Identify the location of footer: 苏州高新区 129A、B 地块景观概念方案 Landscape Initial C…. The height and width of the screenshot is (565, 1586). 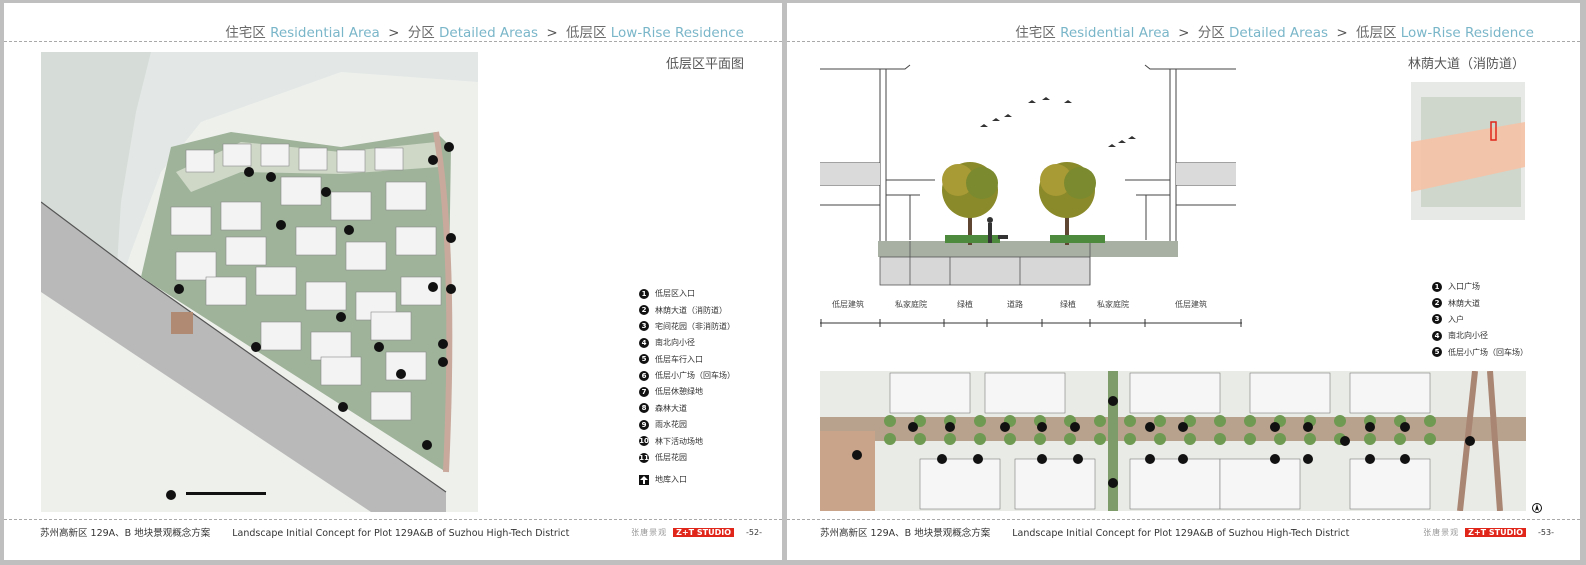
(304, 532).